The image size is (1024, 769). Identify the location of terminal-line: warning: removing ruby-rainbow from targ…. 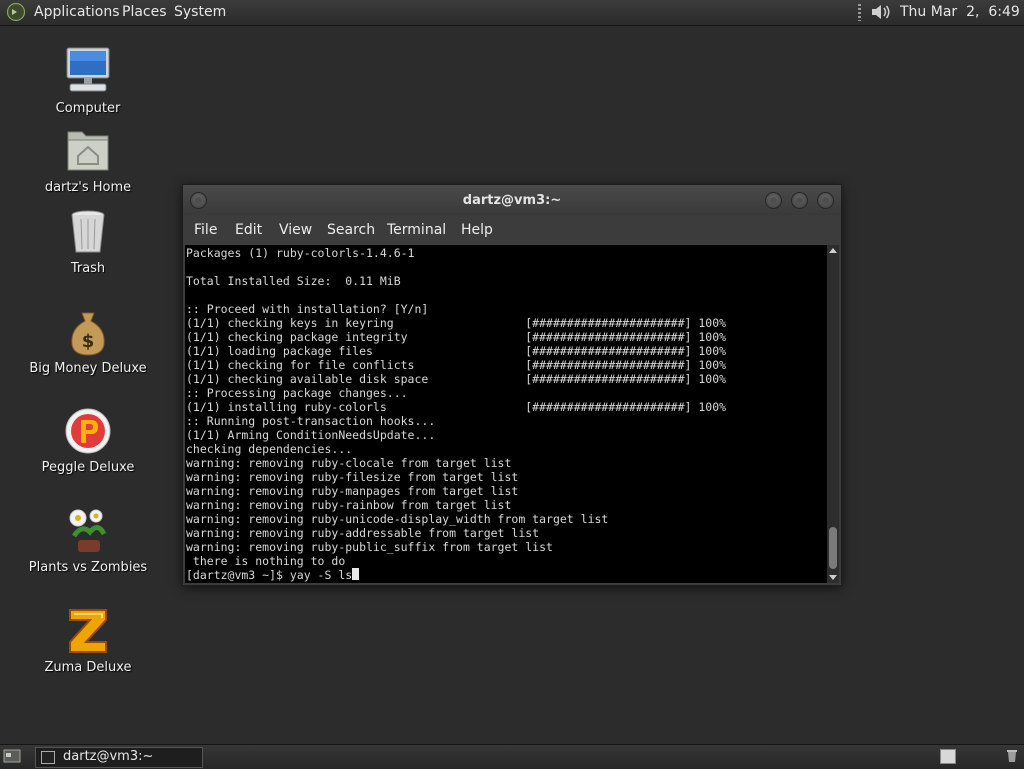
(349, 505).